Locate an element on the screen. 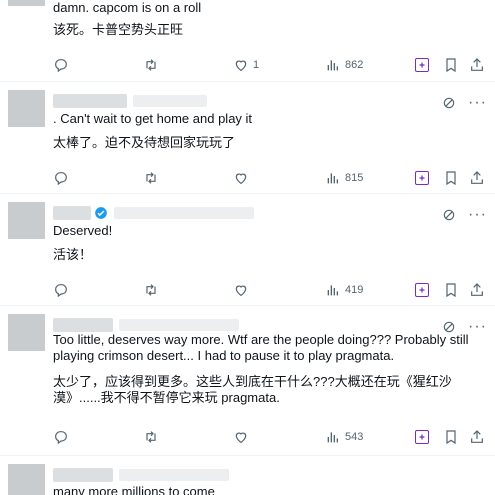  views-button: 419 is located at coordinates (344, 290).